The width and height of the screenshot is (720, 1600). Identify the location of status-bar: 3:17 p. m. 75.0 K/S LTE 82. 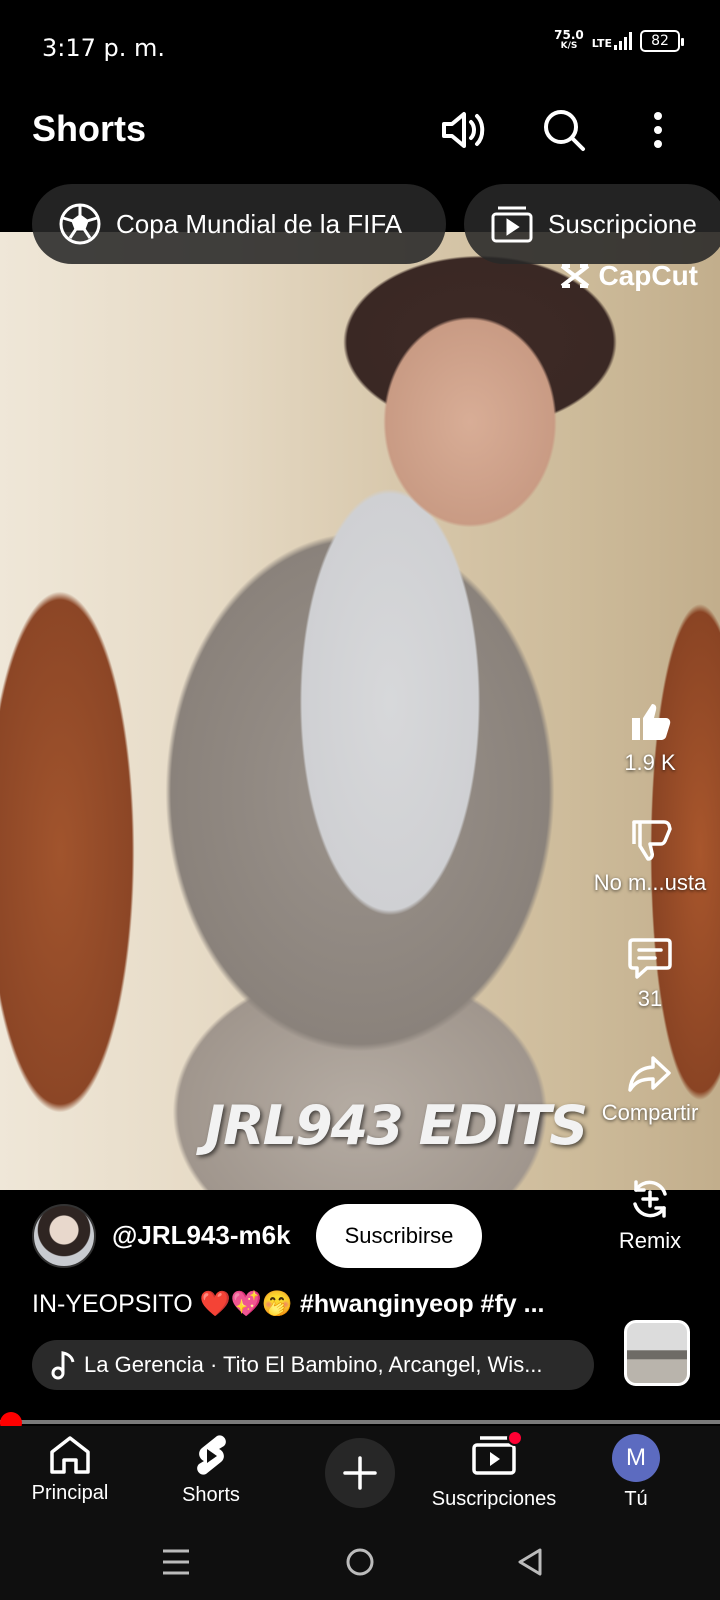
(360, 48).